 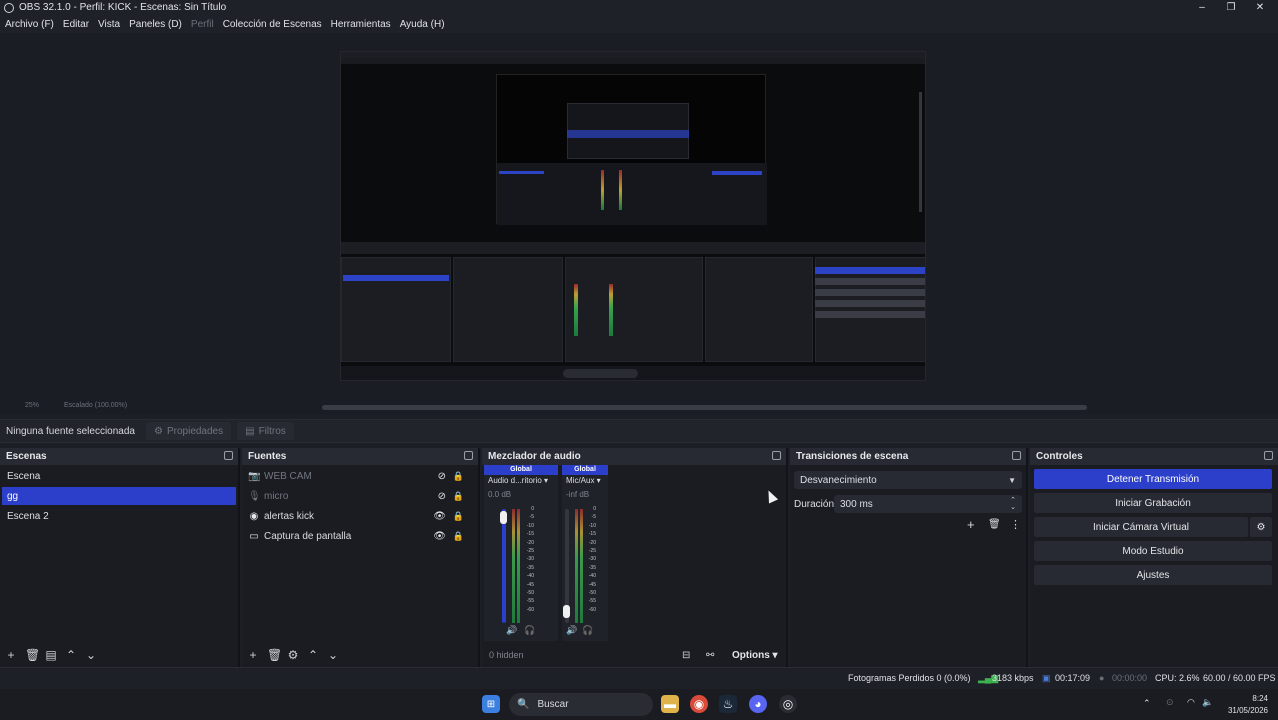 What do you see at coordinates (634, 309) in the screenshot?
I see `captured-mixer` at bounding box center [634, 309].